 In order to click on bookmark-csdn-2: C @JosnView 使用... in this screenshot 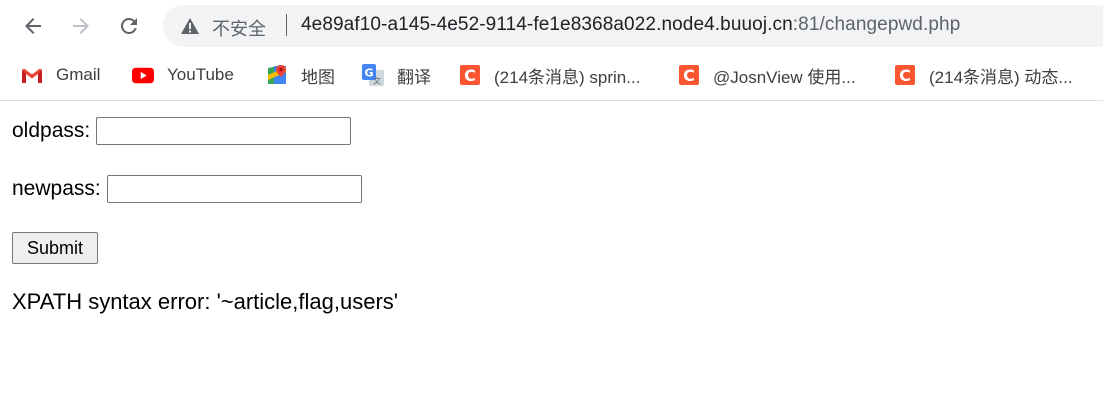, I will do `click(767, 75)`.